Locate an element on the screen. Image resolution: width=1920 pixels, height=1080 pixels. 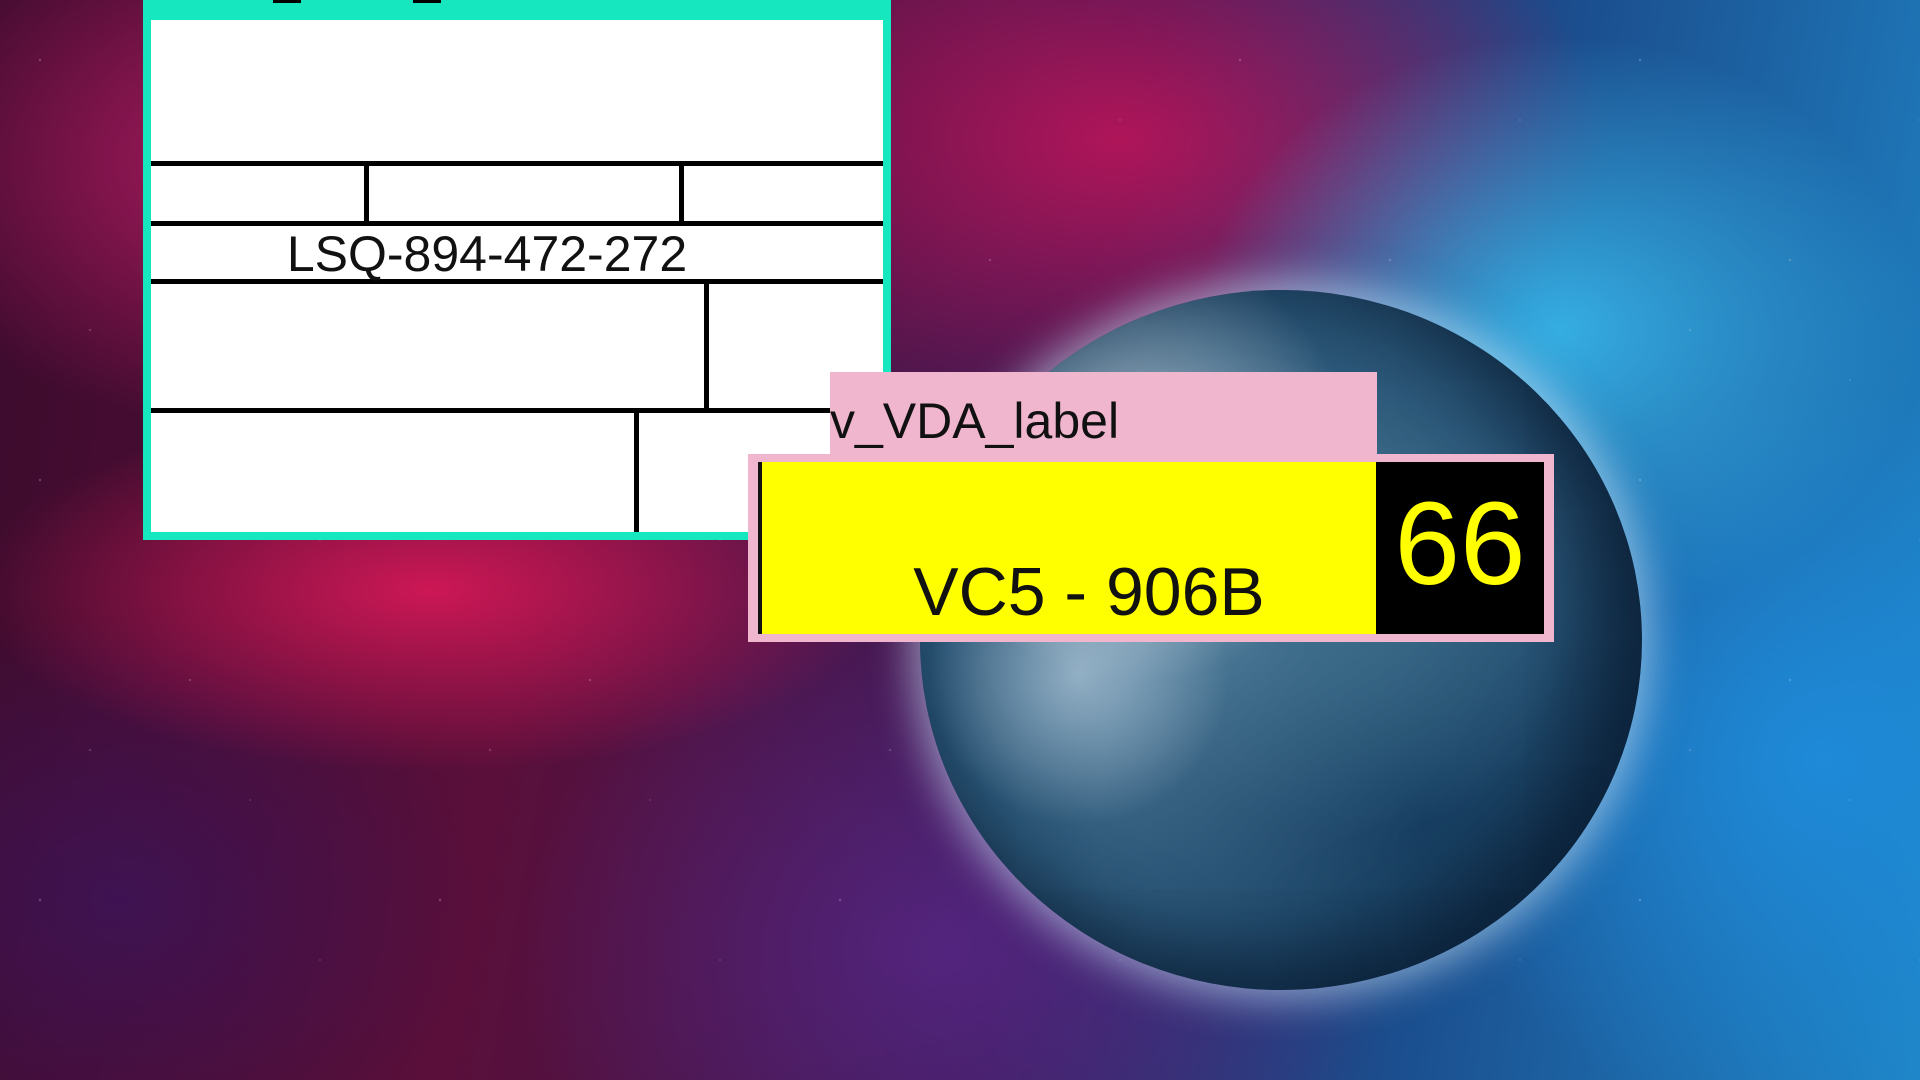
plate-code: VC5 - 906B is located at coordinates (1089, 592).